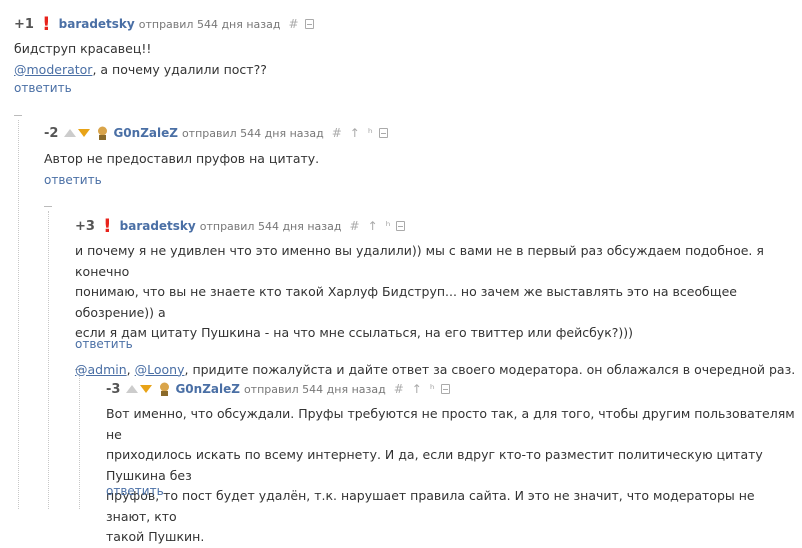  What do you see at coordinates (83, 48) in the screenshot?
I see `comment-line: бидструп красавец!!` at bounding box center [83, 48].